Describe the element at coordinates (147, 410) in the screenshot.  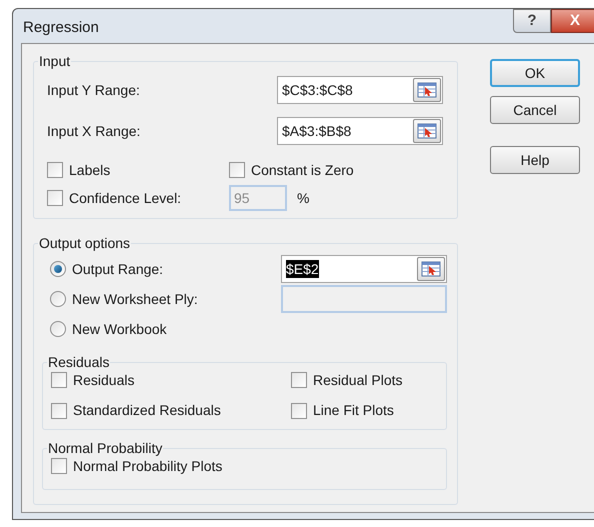
I see `checkbox-label: Standardized Residuals` at that location.